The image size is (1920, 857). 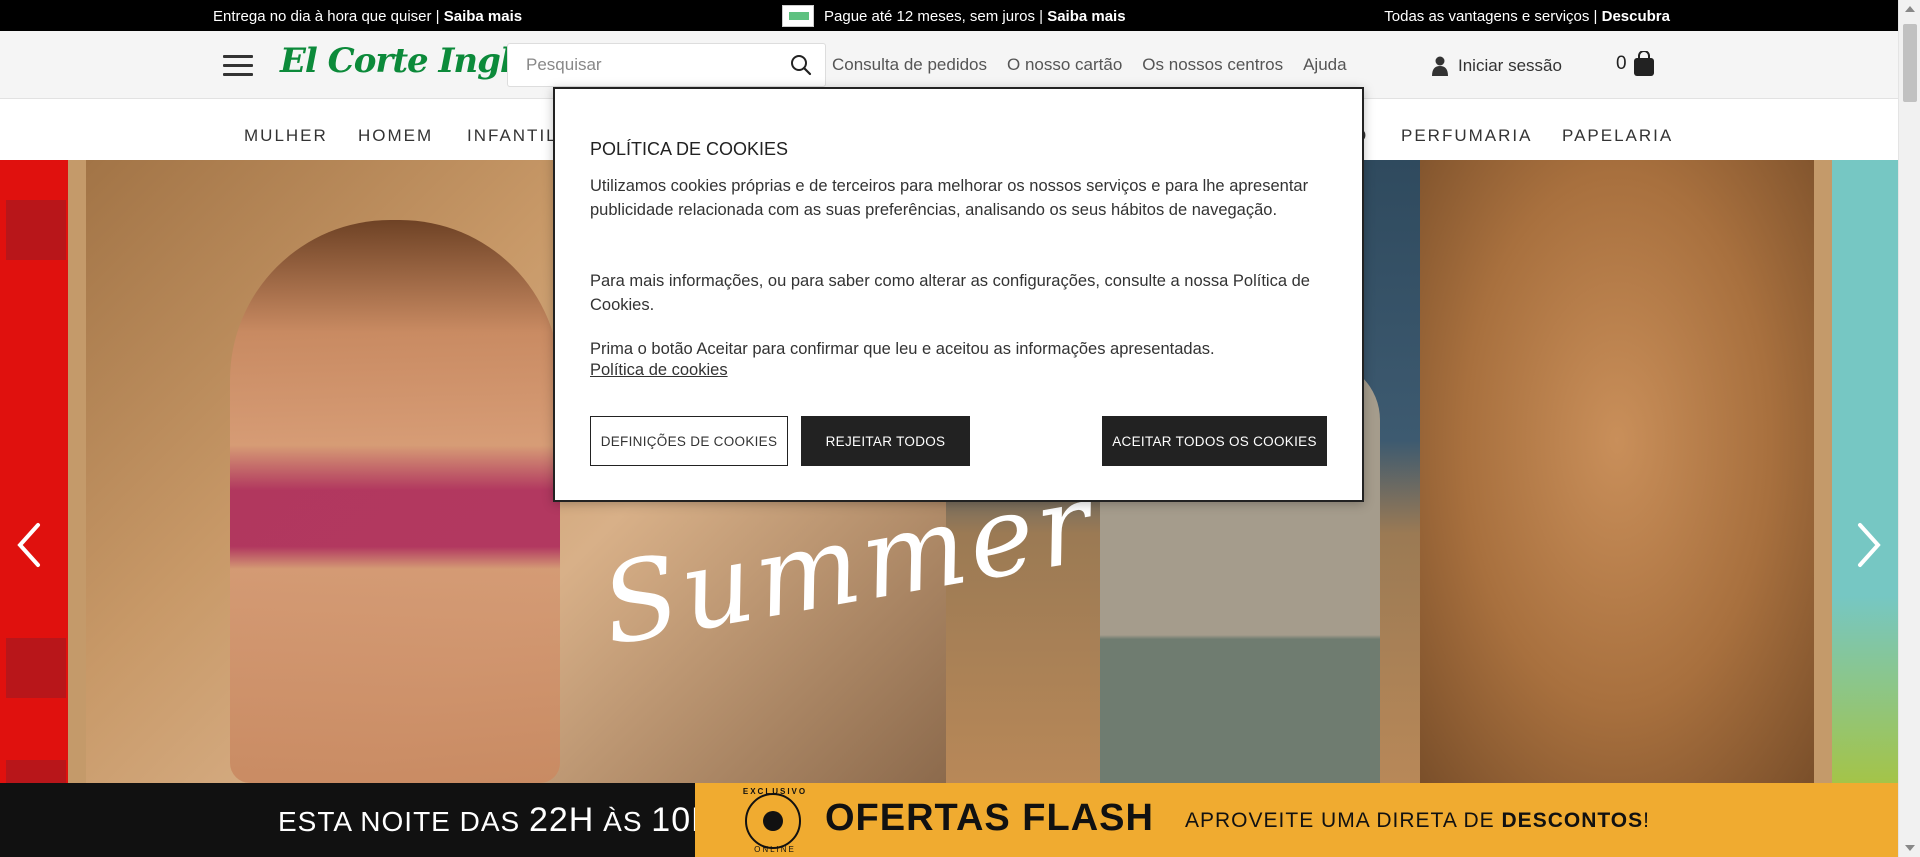 I want to click on hero-model-woman, so click(x=395, y=501).